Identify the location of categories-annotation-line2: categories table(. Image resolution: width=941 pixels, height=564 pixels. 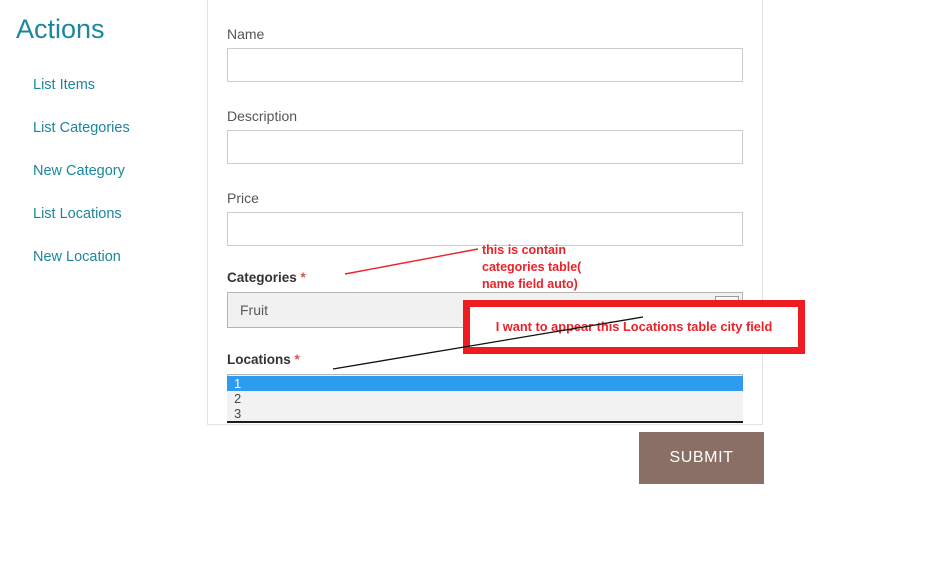
(532, 267).